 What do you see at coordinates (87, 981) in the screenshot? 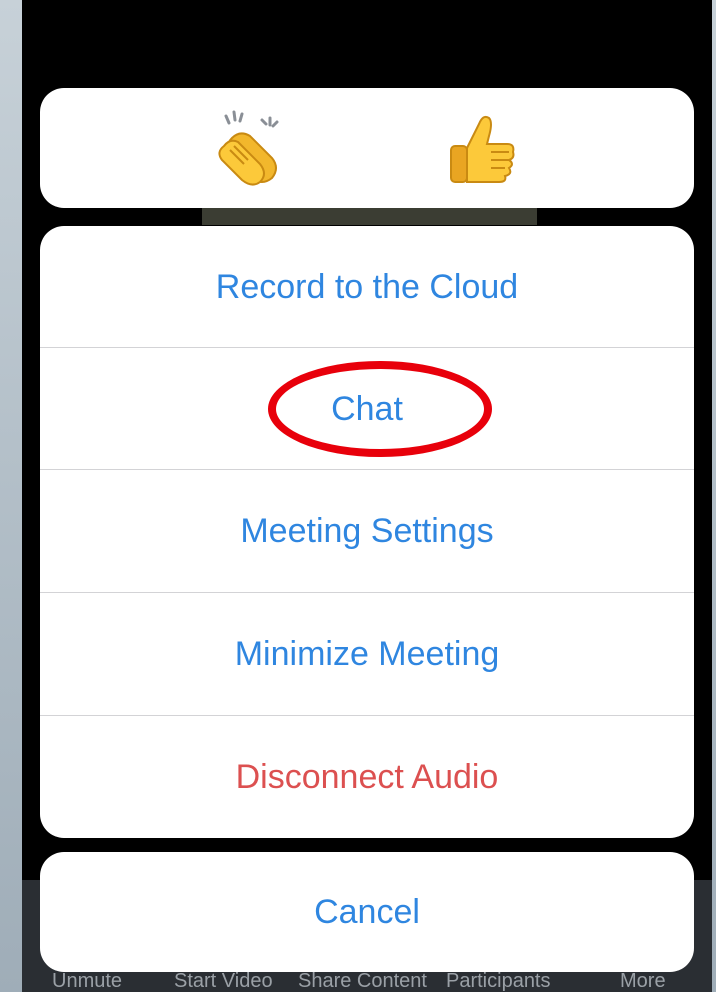
I see `toolbar-unmute-label: Unmute` at bounding box center [87, 981].